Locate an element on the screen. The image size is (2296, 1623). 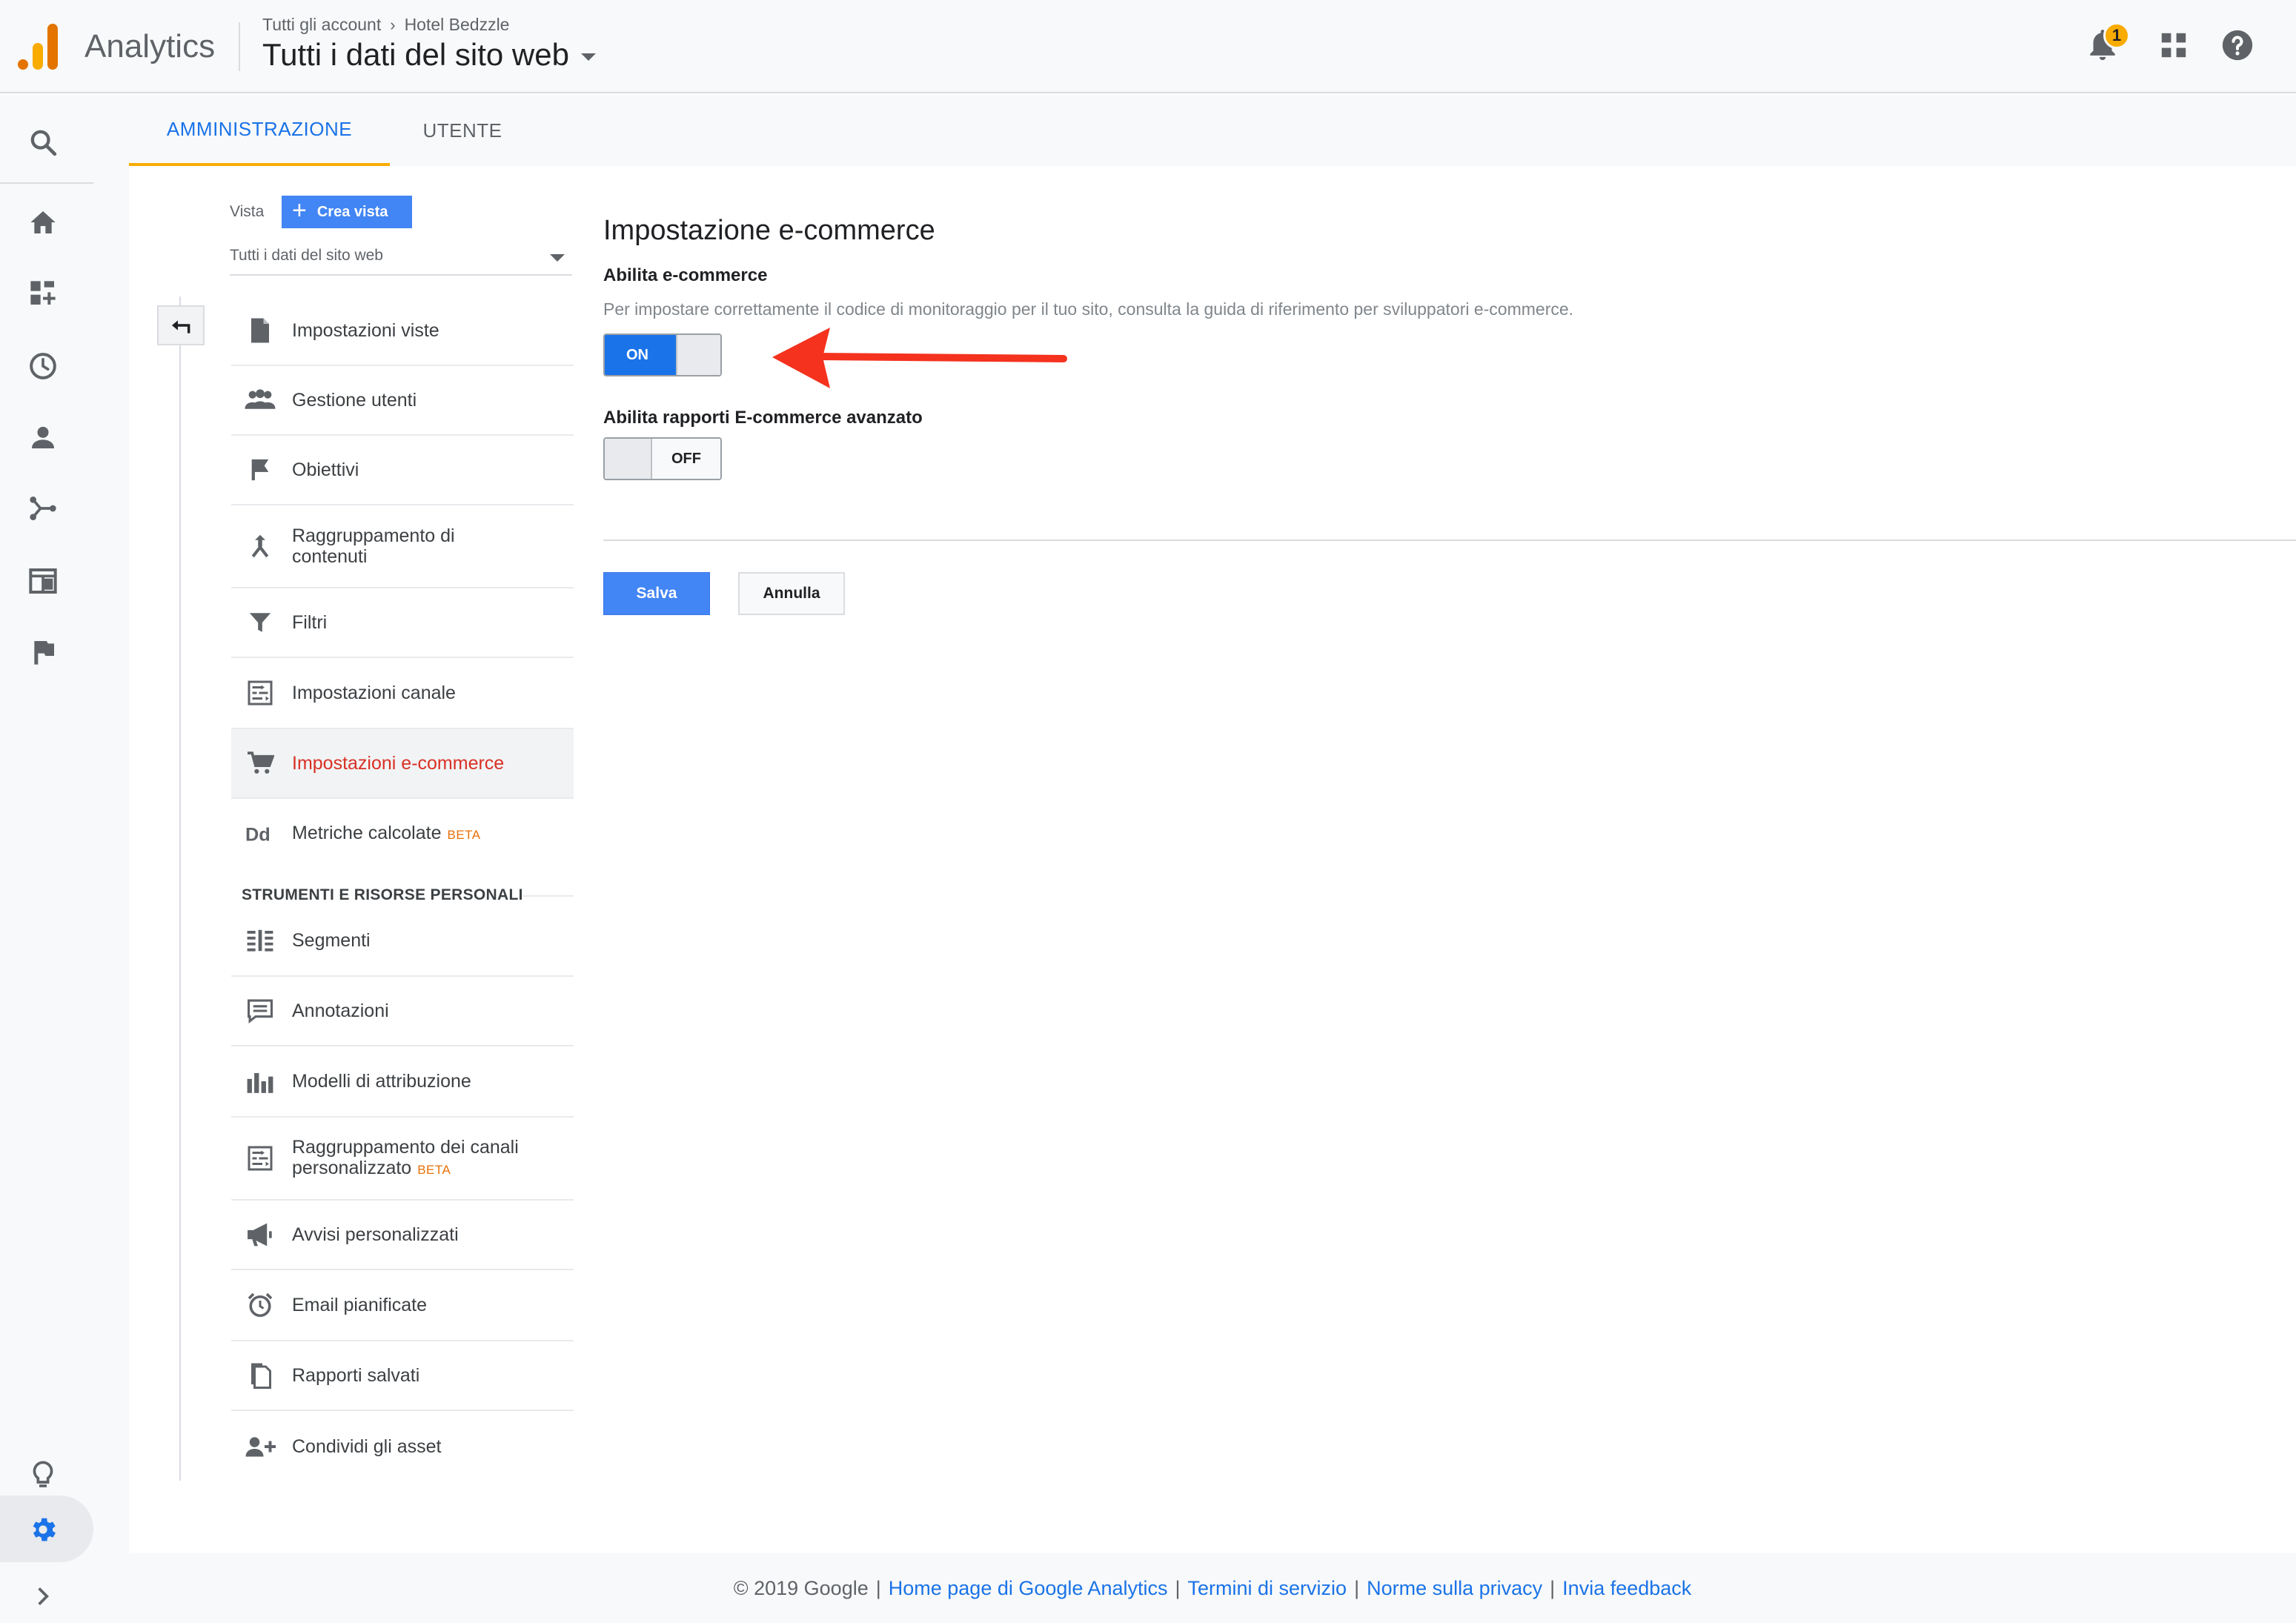
property-view-selector: Tutti i dati del sito web is located at coordinates (429, 55).